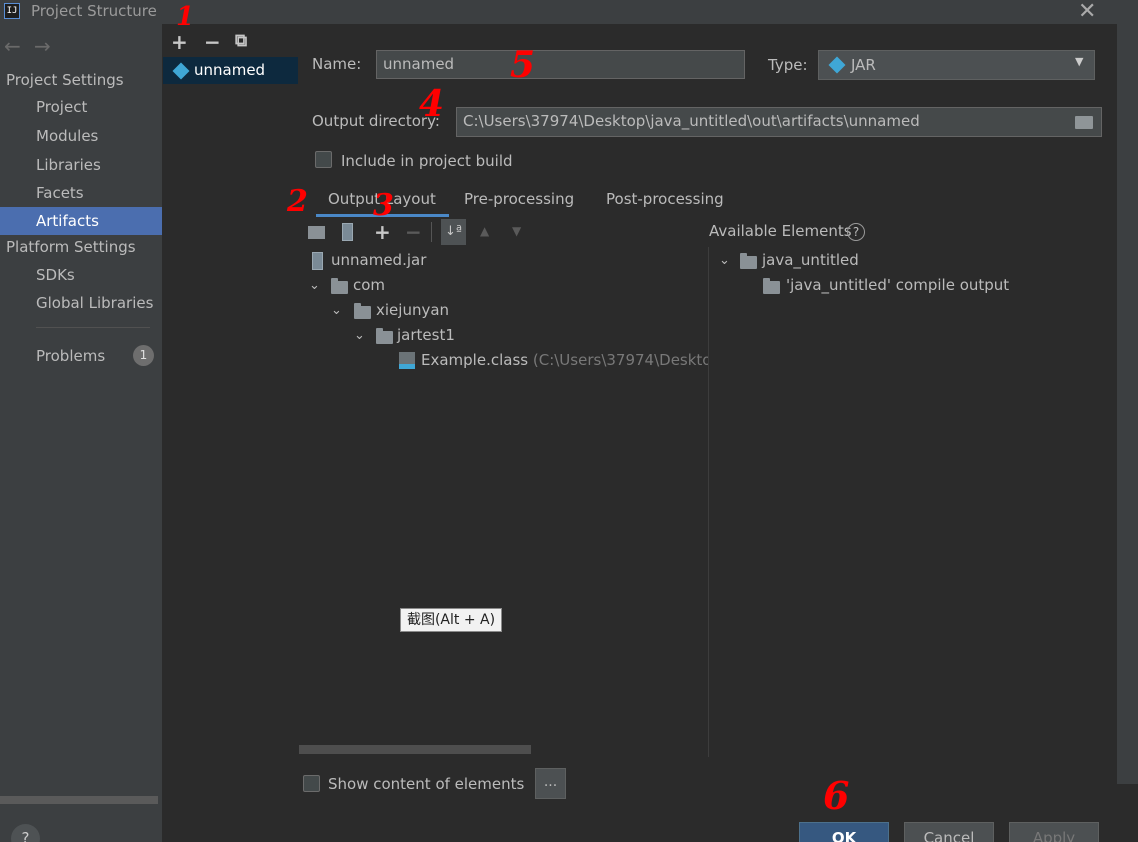 This screenshot has width=1138, height=842. What do you see at coordinates (42, 46) in the screenshot?
I see `forward-arrow-icon: →` at bounding box center [42, 46].